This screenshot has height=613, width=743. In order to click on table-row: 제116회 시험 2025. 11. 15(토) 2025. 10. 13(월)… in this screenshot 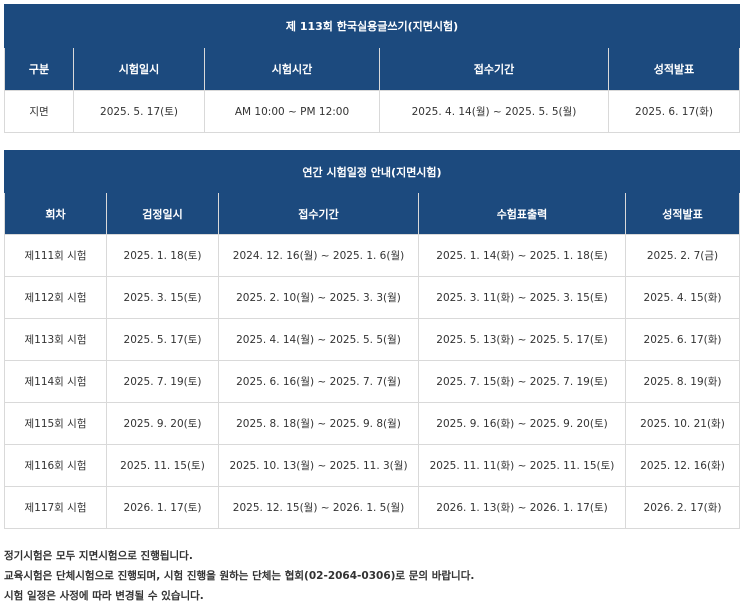, I will do `click(372, 465)`.